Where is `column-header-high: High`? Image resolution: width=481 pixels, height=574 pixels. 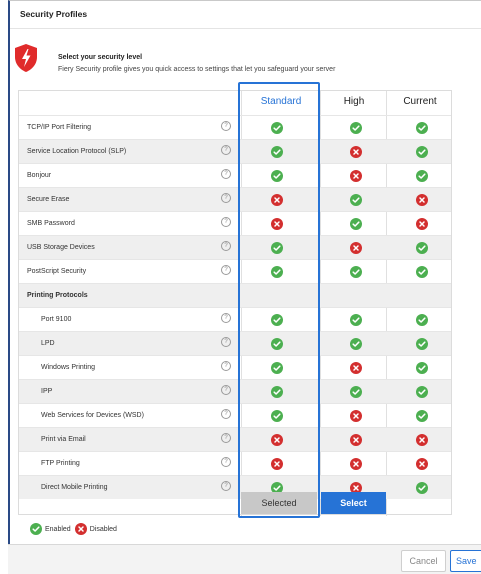 column-header-high: High is located at coordinates (354, 103).